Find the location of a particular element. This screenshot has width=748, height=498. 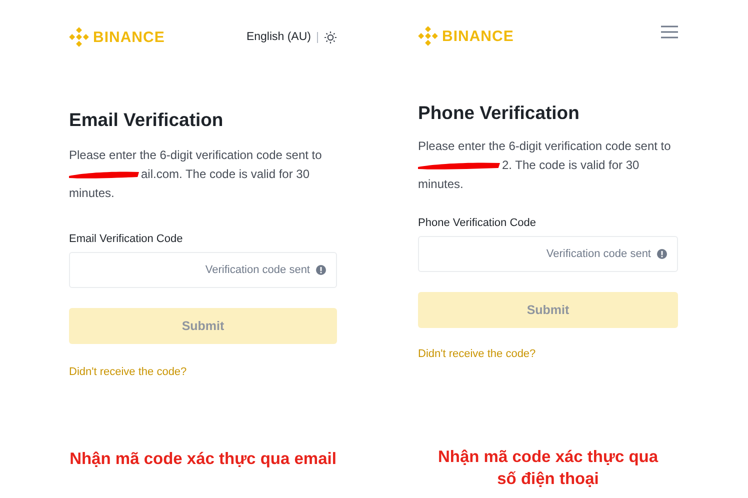

field-label: Phone Verification Code is located at coordinates (478, 223).